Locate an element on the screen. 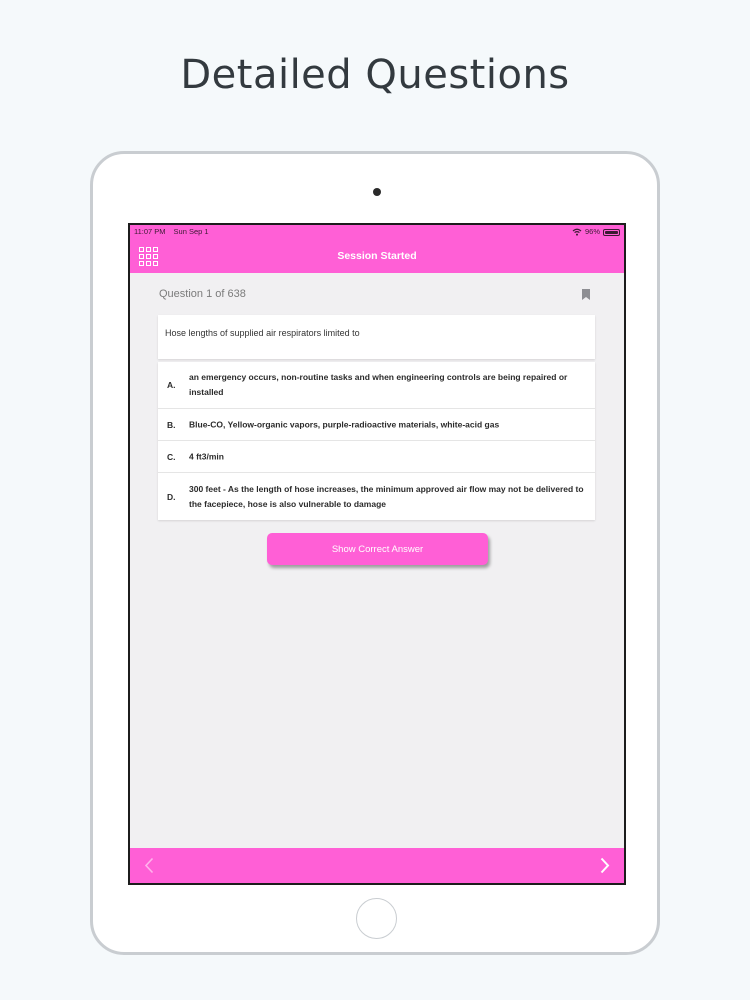 Image resolution: width=750 pixels, height=1000 pixels. status-date: Sun Sep 1 is located at coordinates (191, 231).